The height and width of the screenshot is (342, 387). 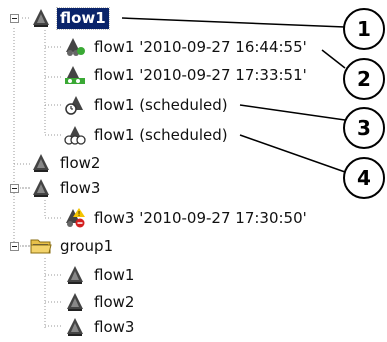 I want to click on callout-number: 4, so click(x=364, y=178).